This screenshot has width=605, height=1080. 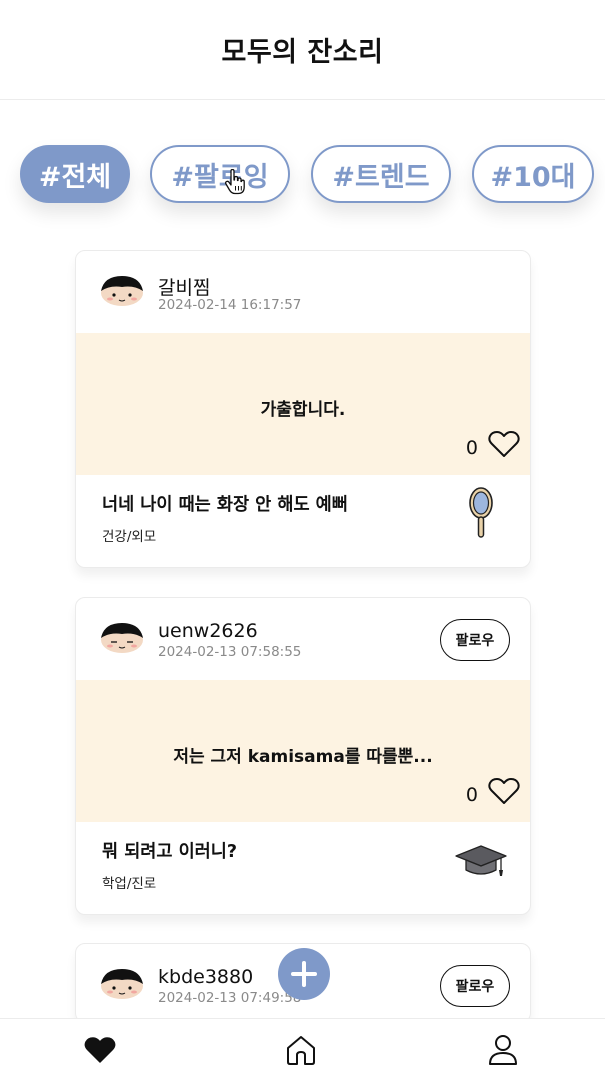 What do you see at coordinates (129, 884) in the screenshot?
I see `post-category: 학업/진로` at bounding box center [129, 884].